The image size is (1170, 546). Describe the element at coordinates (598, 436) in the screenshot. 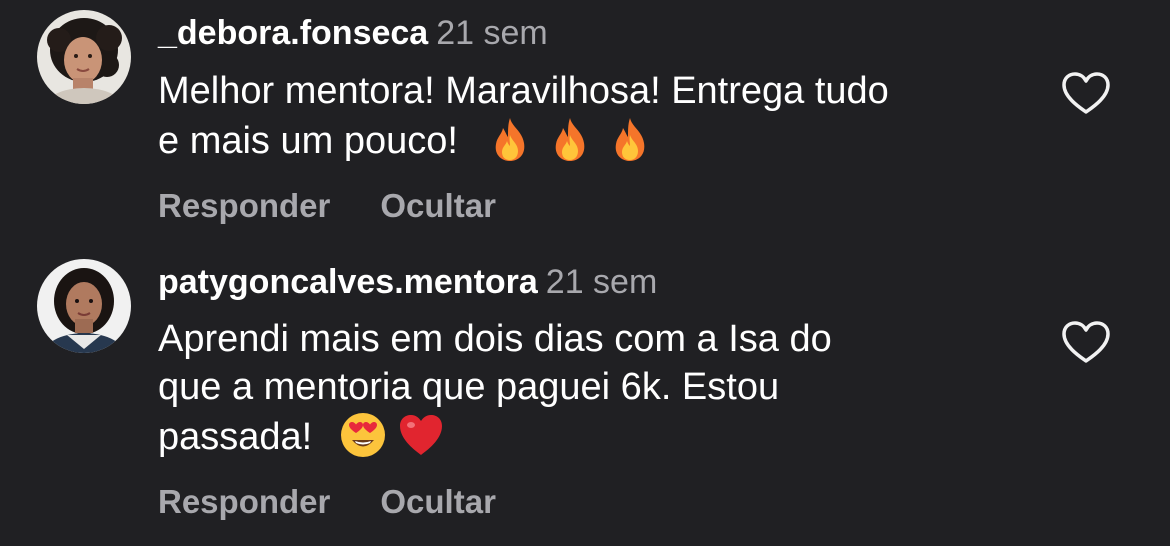

I see `comment-text-line-with-emojis: passada!` at that location.